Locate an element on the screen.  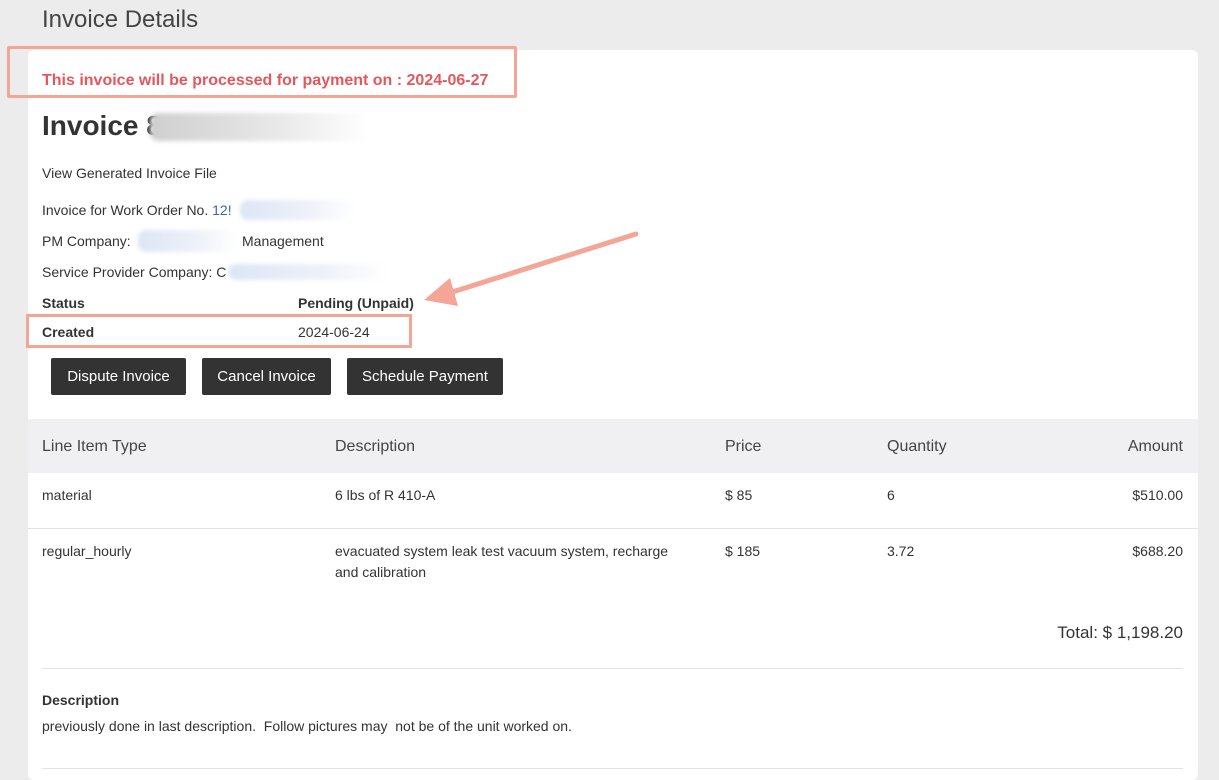
pm-company-row: PM Company: is located at coordinates (86, 241).